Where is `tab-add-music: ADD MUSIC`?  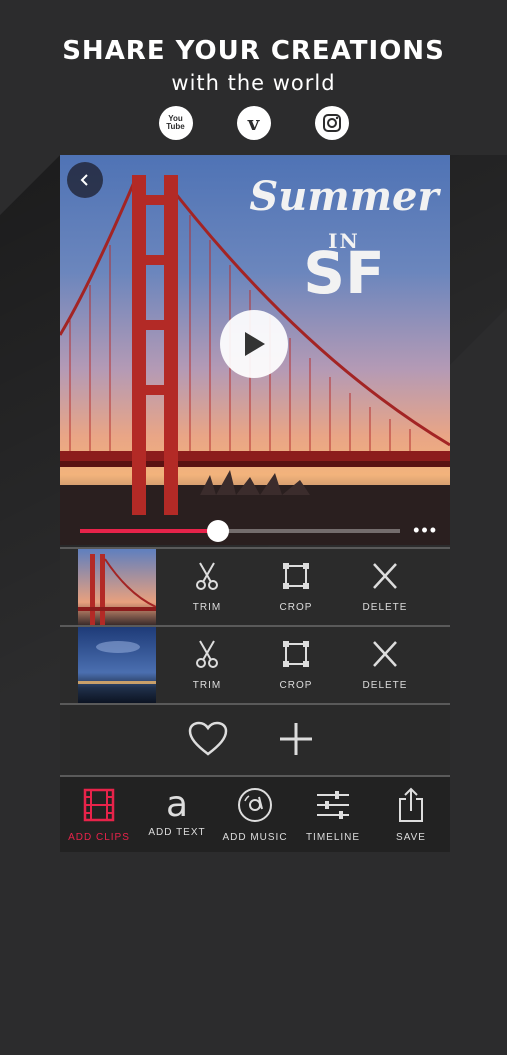 tab-add-music: ADD MUSIC is located at coordinates (255, 815).